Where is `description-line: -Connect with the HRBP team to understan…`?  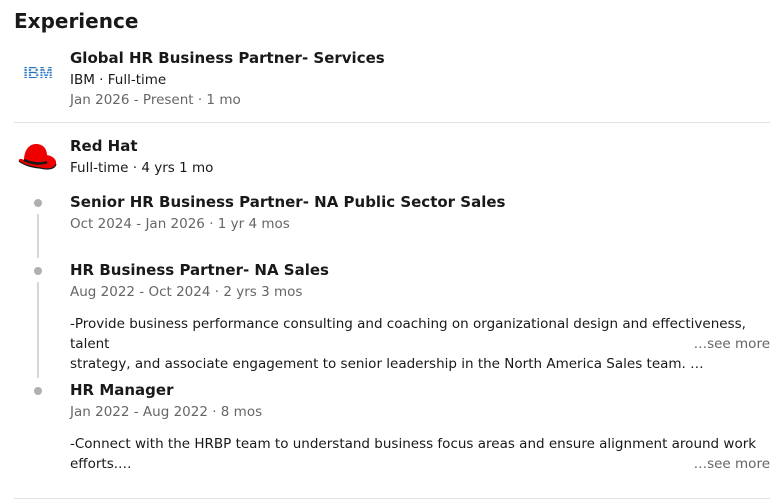
description-line: -Connect with the HRBP team to understan… is located at coordinates (413, 444).